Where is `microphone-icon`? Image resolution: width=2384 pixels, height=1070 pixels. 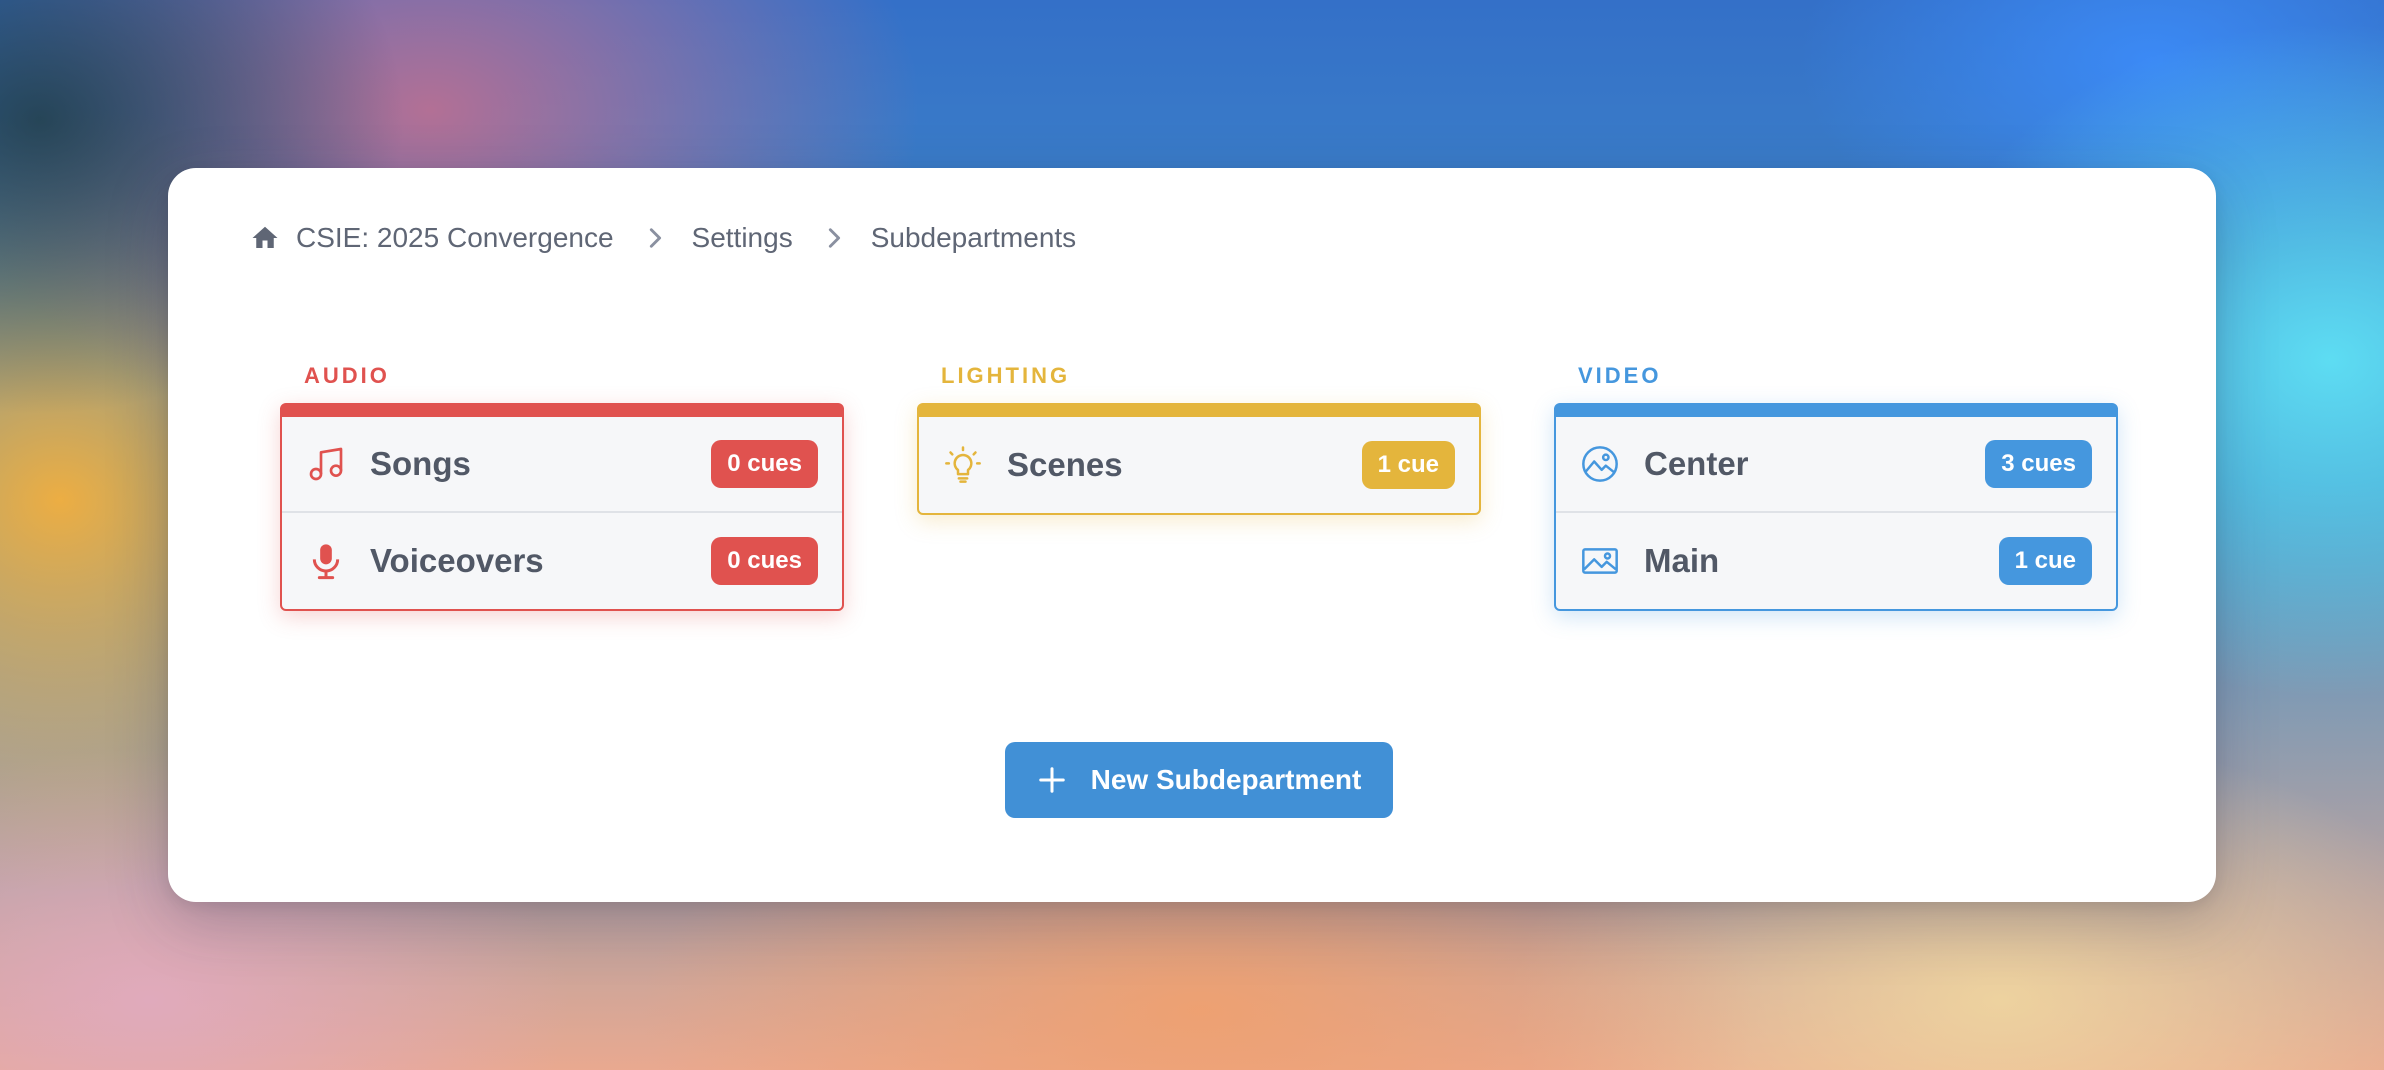
microphone-icon is located at coordinates (326, 561).